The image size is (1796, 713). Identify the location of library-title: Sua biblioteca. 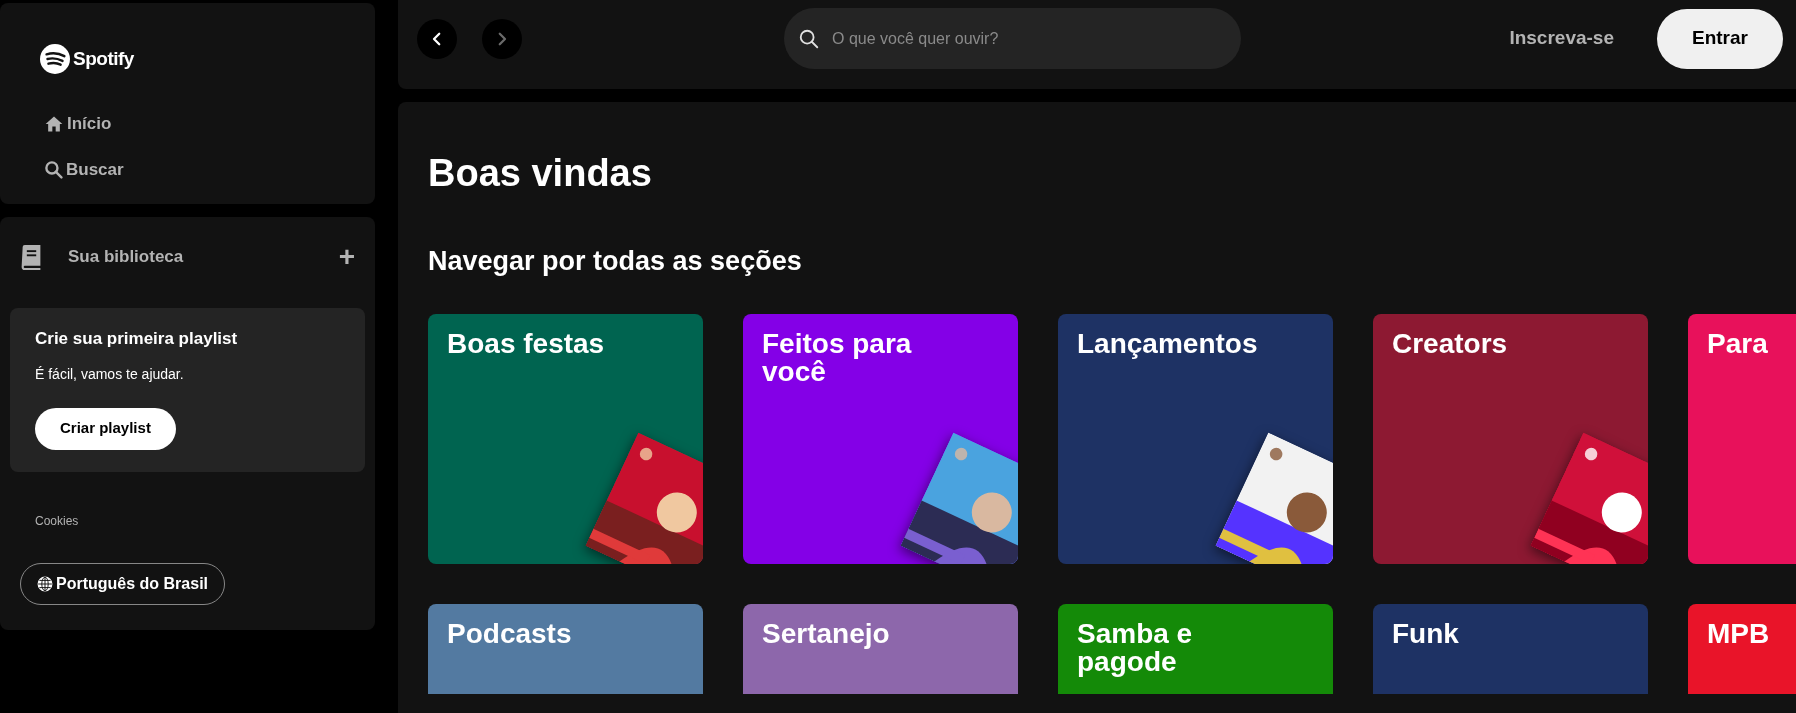
(126, 257).